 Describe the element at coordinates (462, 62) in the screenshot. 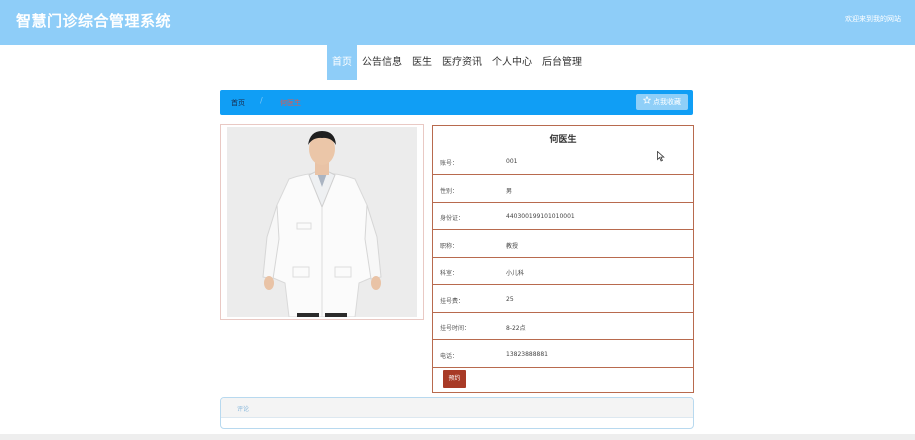

I see `nav-item-medical-news: 医疗资讯` at that location.